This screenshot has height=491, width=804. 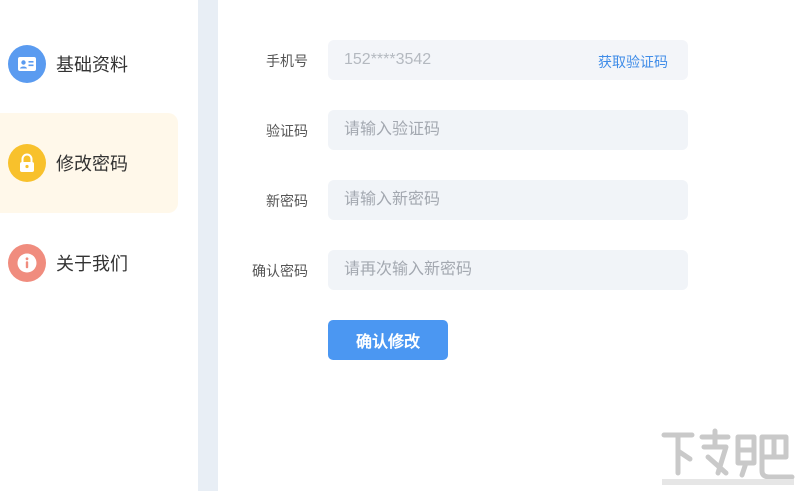 What do you see at coordinates (27, 263) in the screenshot?
I see `info-icon` at bounding box center [27, 263].